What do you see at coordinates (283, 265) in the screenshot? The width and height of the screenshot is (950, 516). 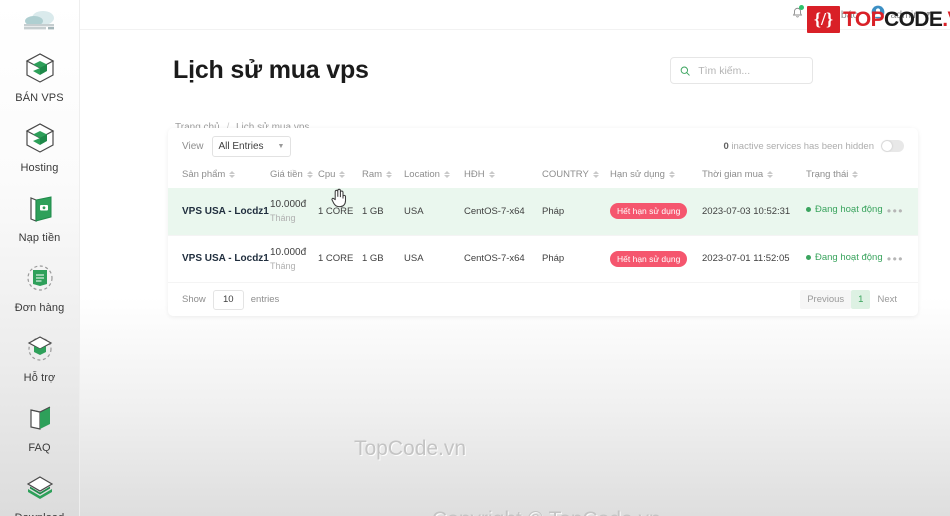 I see `price-period: Tháng` at bounding box center [283, 265].